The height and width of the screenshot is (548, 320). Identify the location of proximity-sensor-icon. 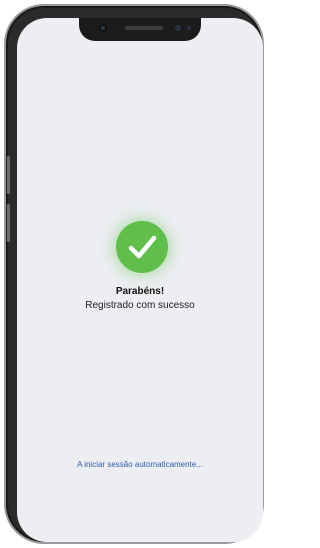
(189, 28).